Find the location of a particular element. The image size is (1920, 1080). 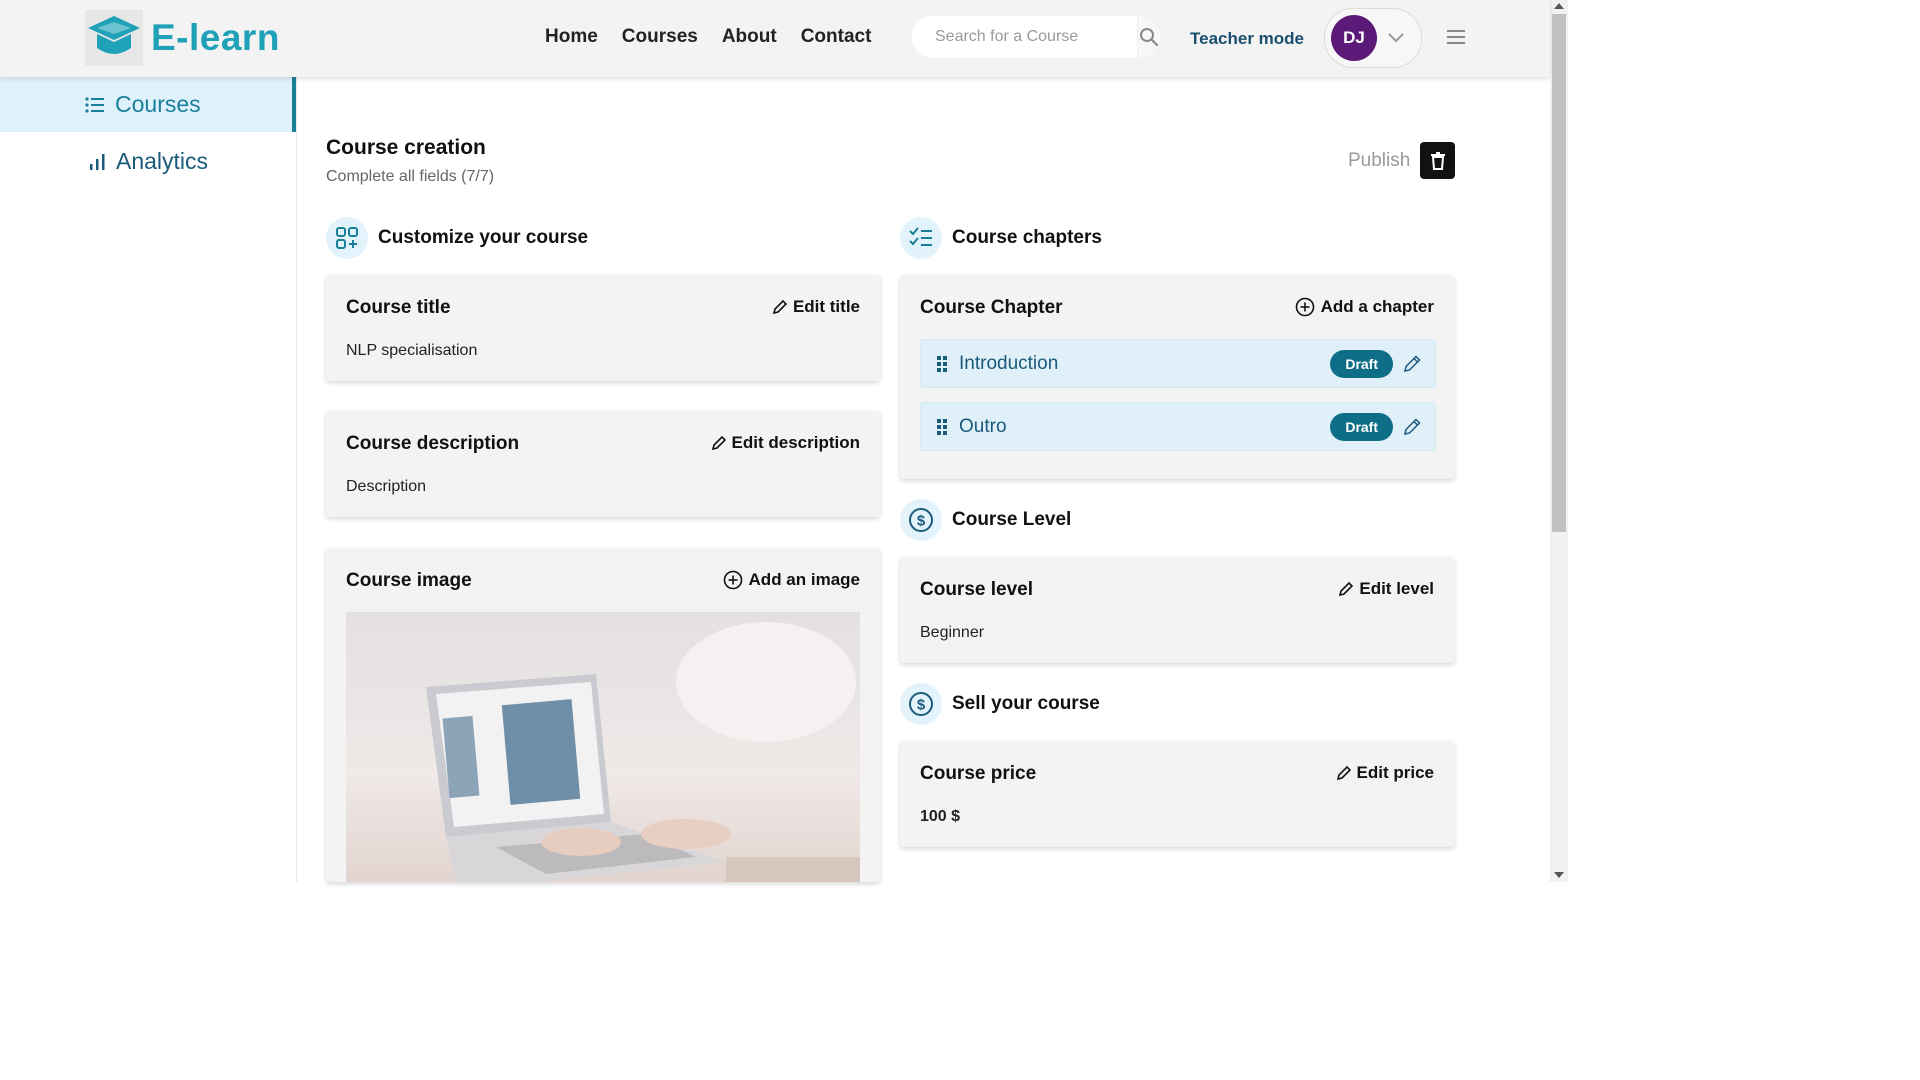

action-label: Add a chapter is located at coordinates (1377, 306).